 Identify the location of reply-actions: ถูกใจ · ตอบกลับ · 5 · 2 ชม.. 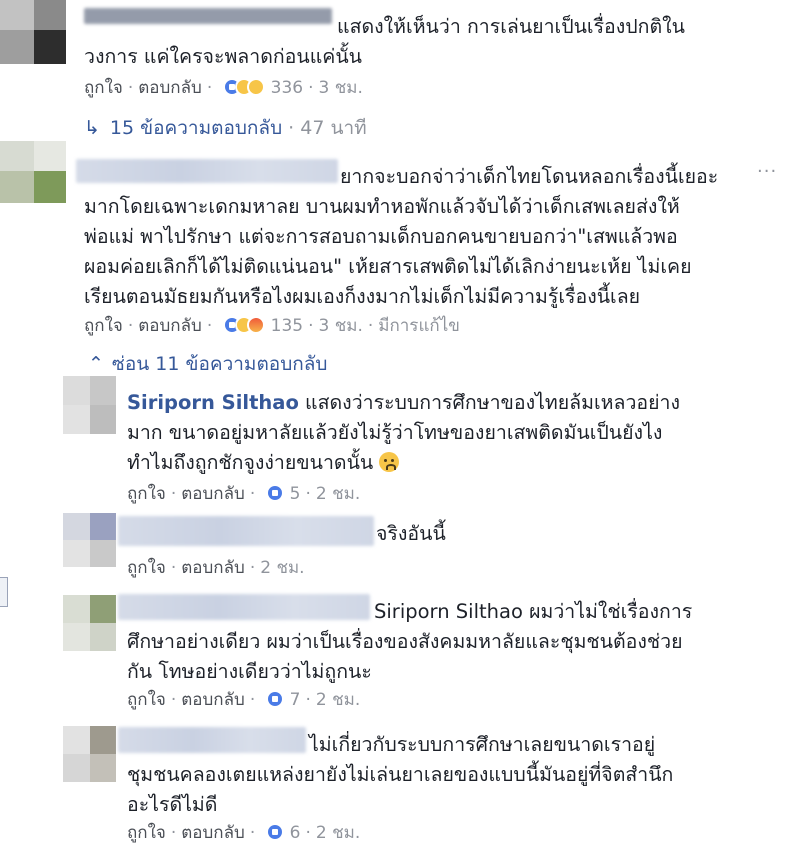
(243, 495).